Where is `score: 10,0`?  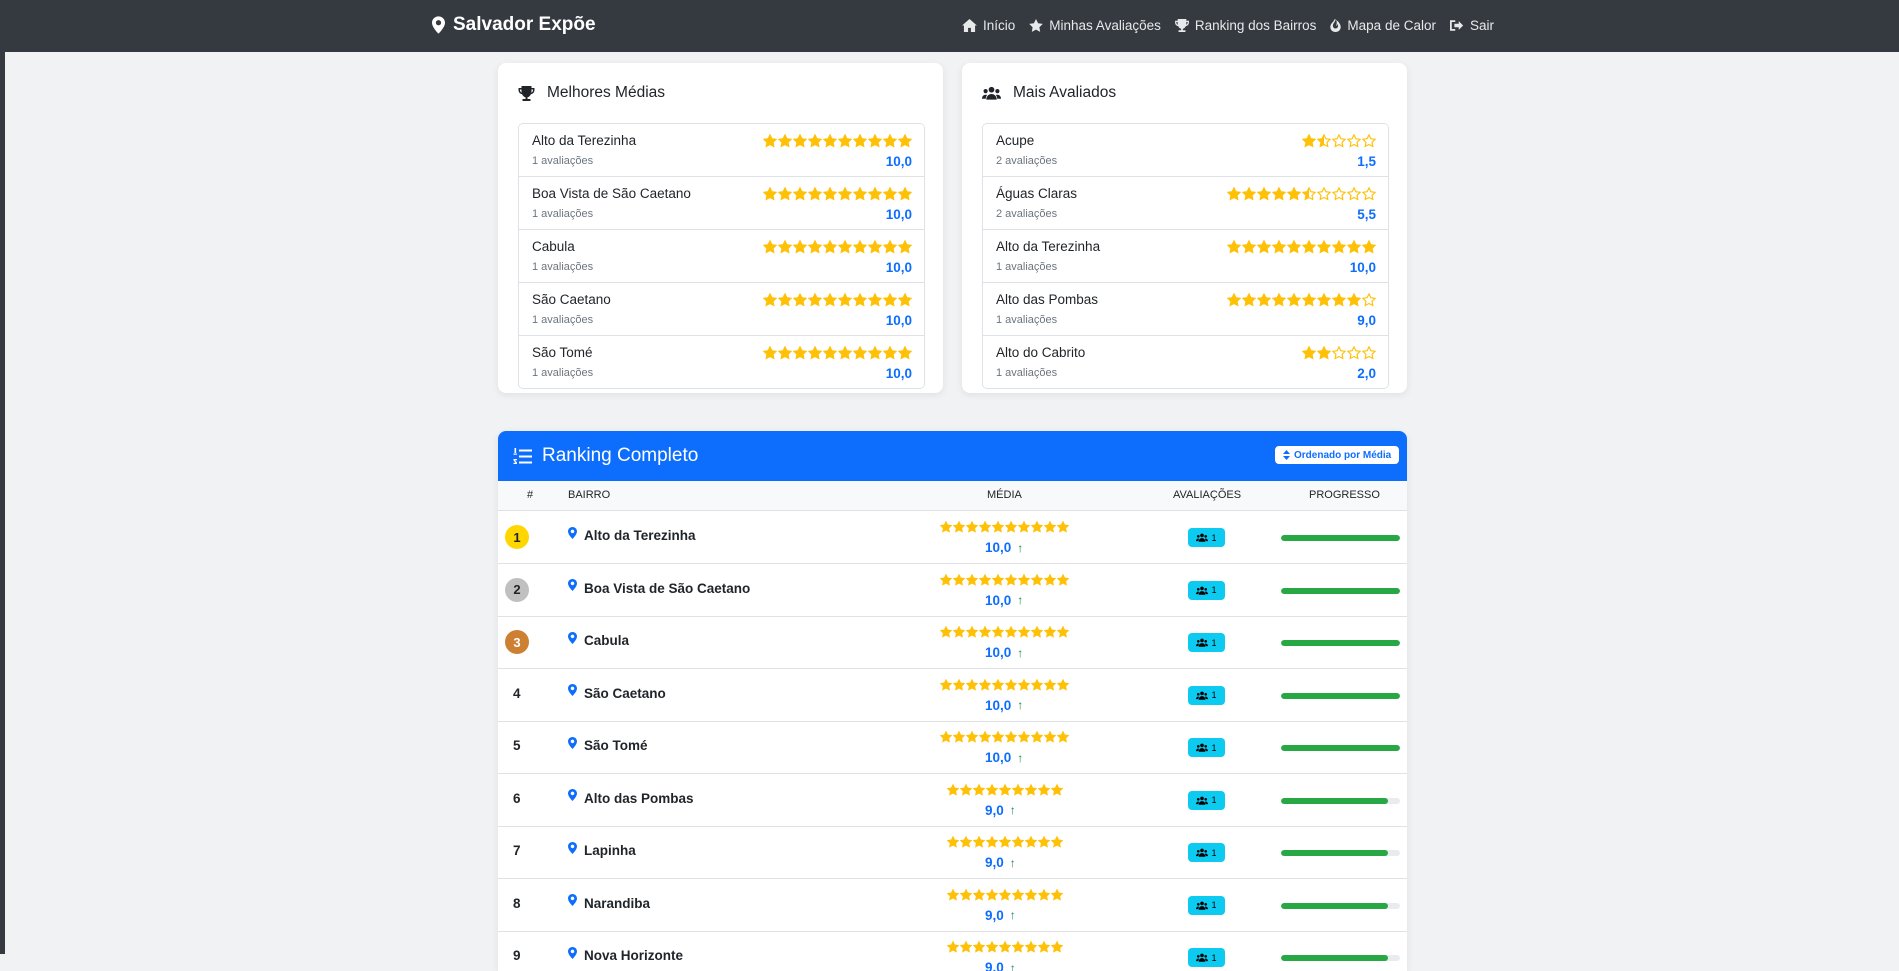 score: 10,0 is located at coordinates (899, 373).